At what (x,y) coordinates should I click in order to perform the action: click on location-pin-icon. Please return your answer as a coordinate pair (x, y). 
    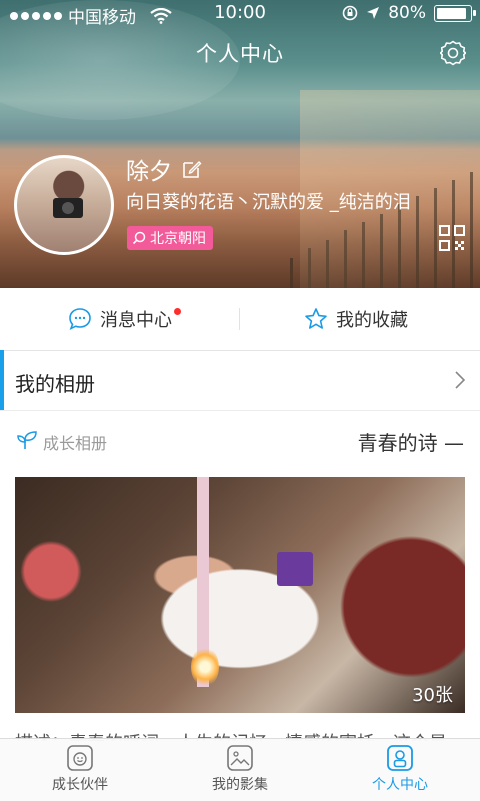
    Looking at the image, I should click on (139, 238).